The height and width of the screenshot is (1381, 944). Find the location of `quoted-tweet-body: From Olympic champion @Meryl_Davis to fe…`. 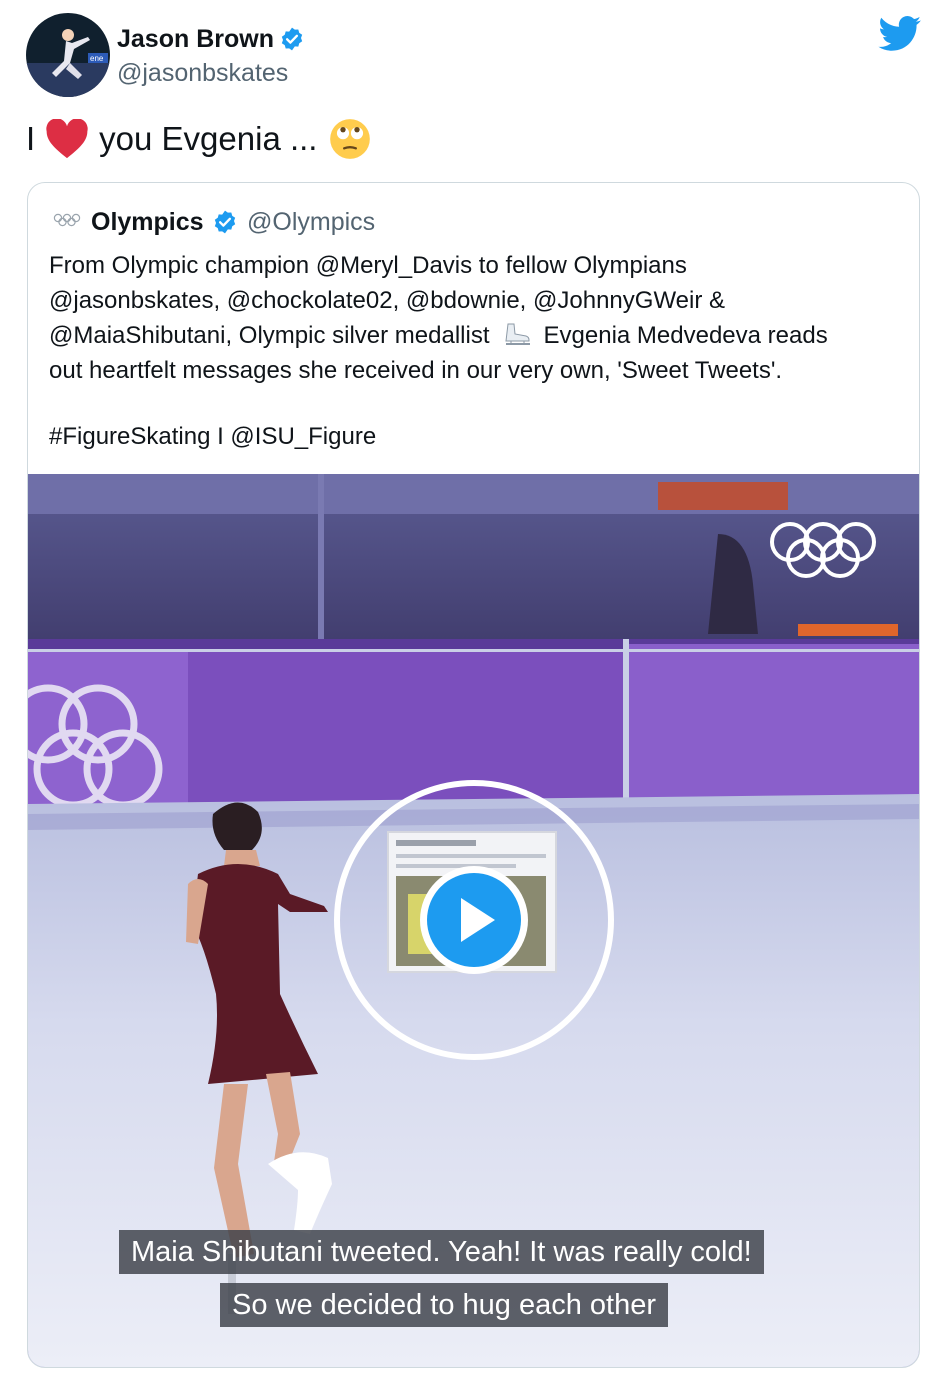

quoted-tweet-body: From Olympic champion @Meryl_Davis to fe… is located at coordinates (474, 318).